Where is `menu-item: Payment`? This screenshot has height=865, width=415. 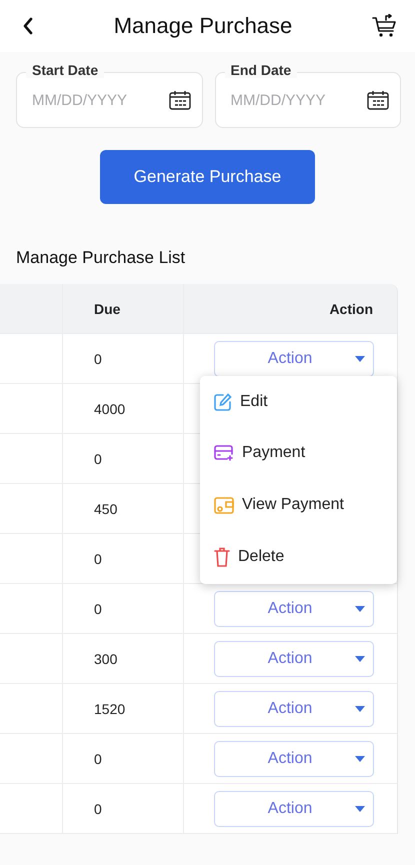
menu-item: Payment is located at coordinates (298, 453).